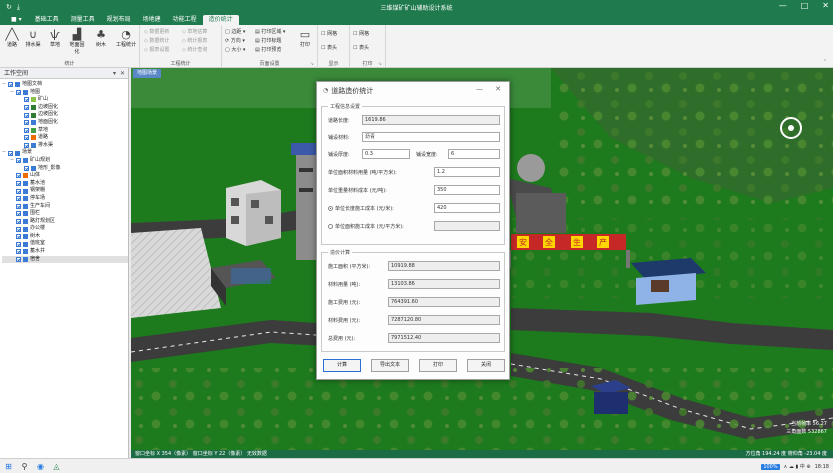 Image resolution: width=833 pixels, height=473 pixels. What do you see at coordinates (8, 466) in the screenshot?
I see `windows-start-icon: ⊞` at bounding box center [8, 466].